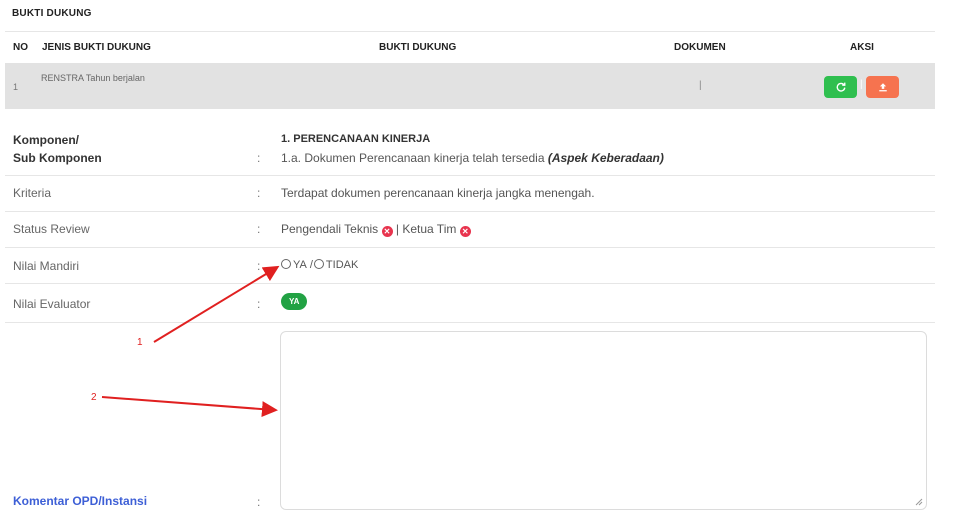 The height and width of the screenshot is (512, 955). I want to click on annotation-overlay, so click(190, 341).